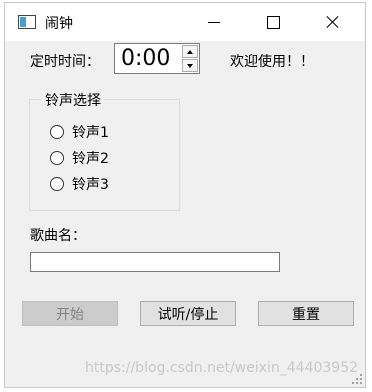 This screenshot has width=372, height=392. I want to click on close-button, so click(333, 22).